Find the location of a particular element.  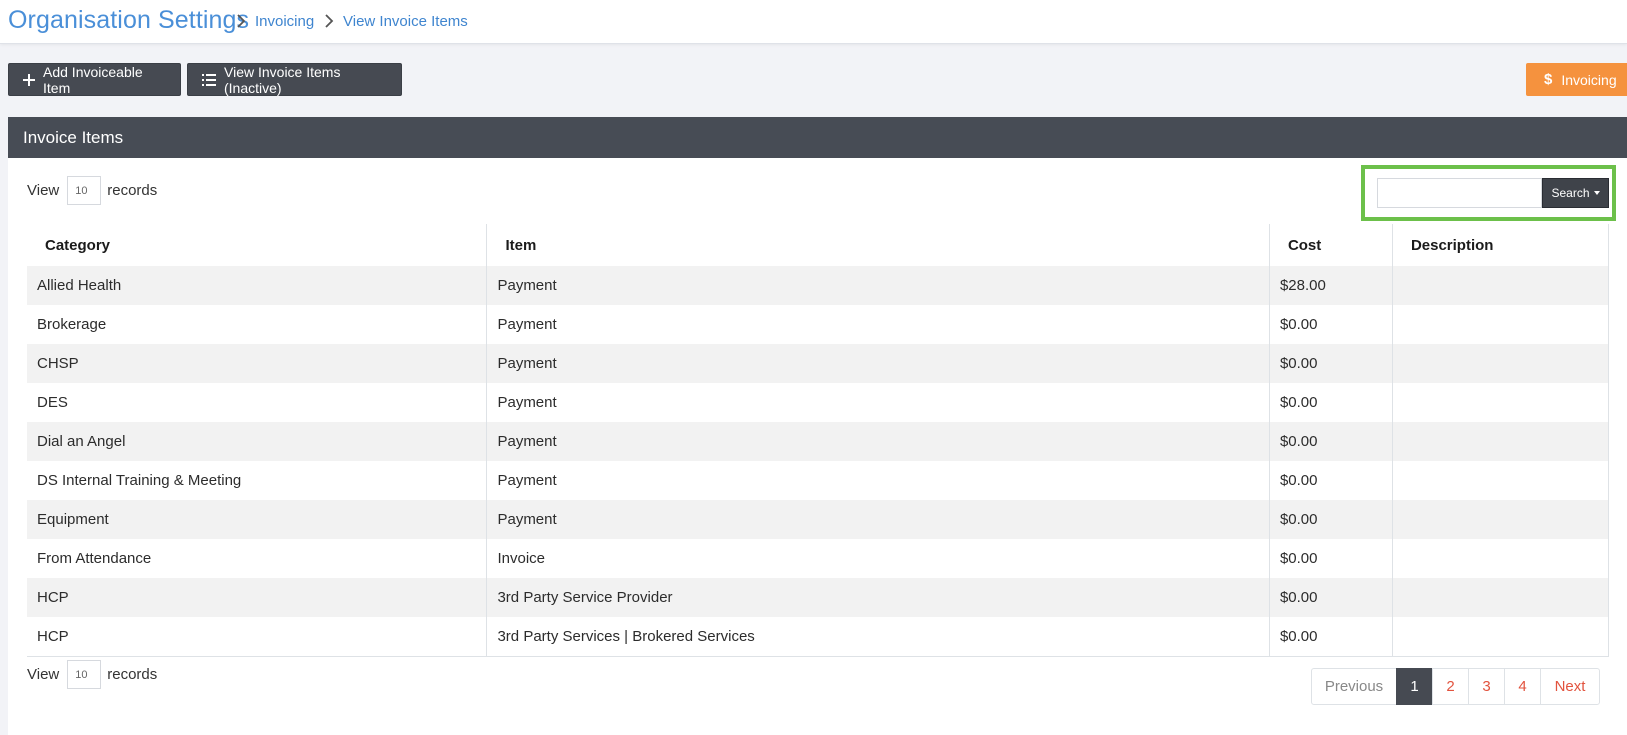

table-row: Brokerage Payment $0.00 is located at coordinates (818, 324).